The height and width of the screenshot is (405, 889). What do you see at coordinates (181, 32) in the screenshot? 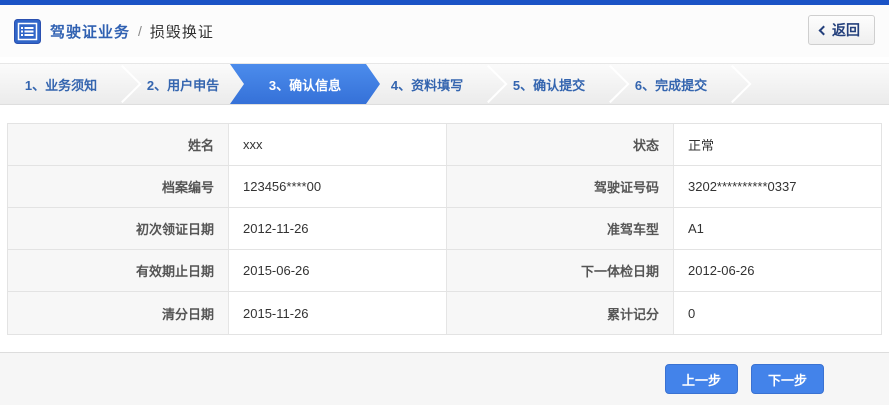
I see `breadcrumb-current: 损毁换证` at bounding box center [181, 32].